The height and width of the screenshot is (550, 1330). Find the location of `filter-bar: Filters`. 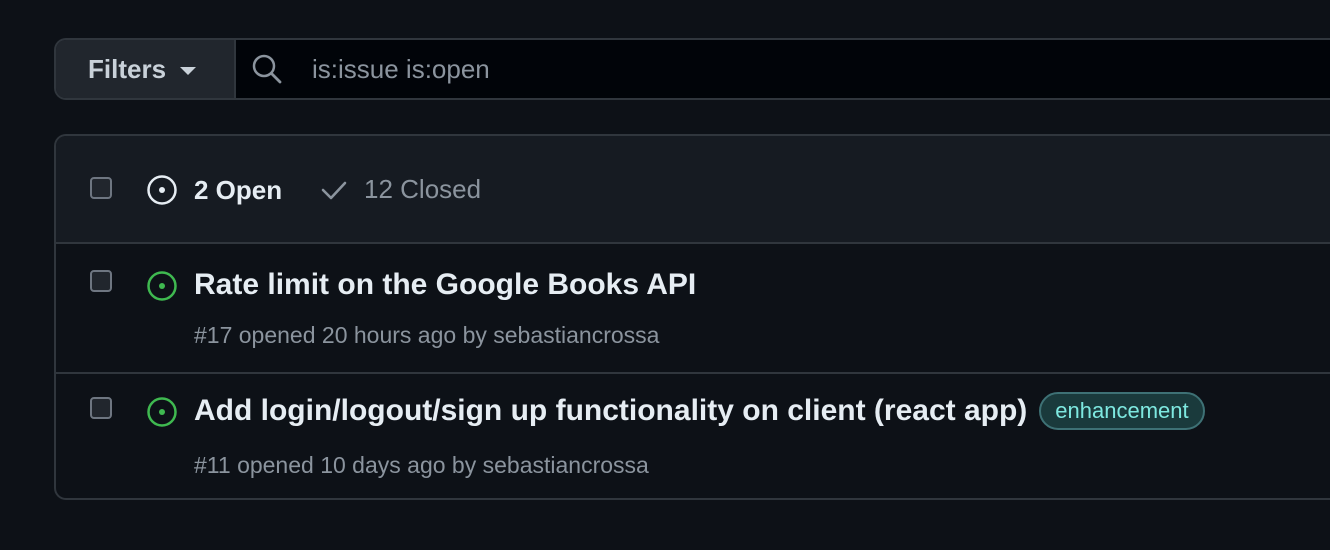

filter-bar: Filters is located at coordinates (692, 69).